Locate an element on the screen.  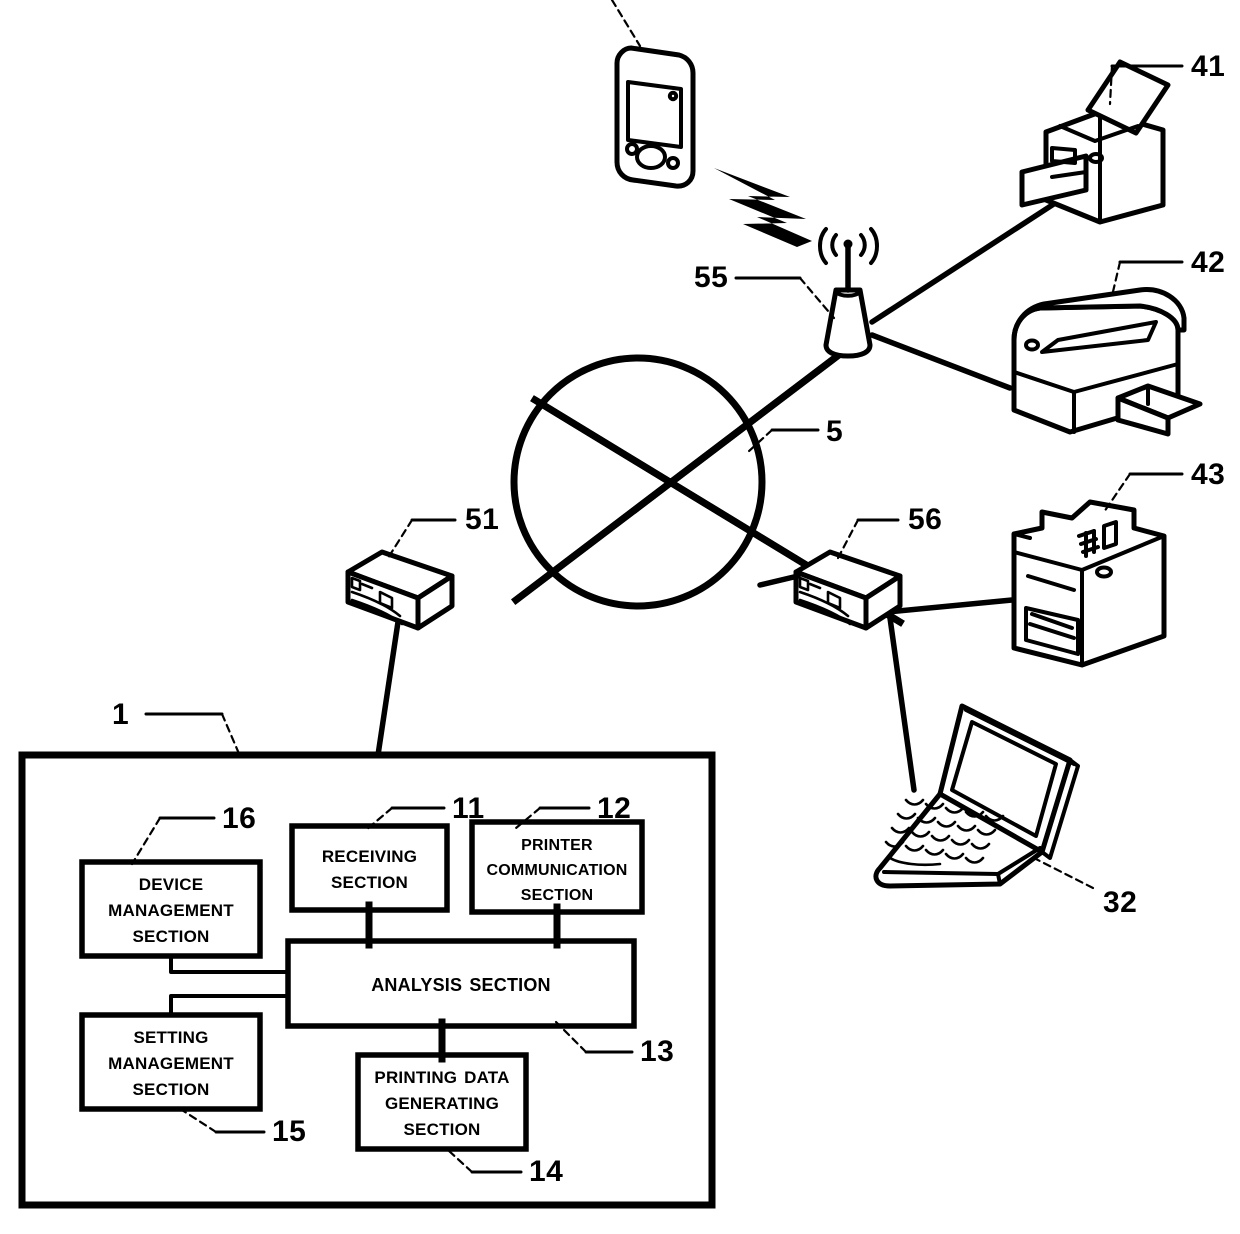
reference-numeral-32: 32 is located at coordinates (1120, 902).